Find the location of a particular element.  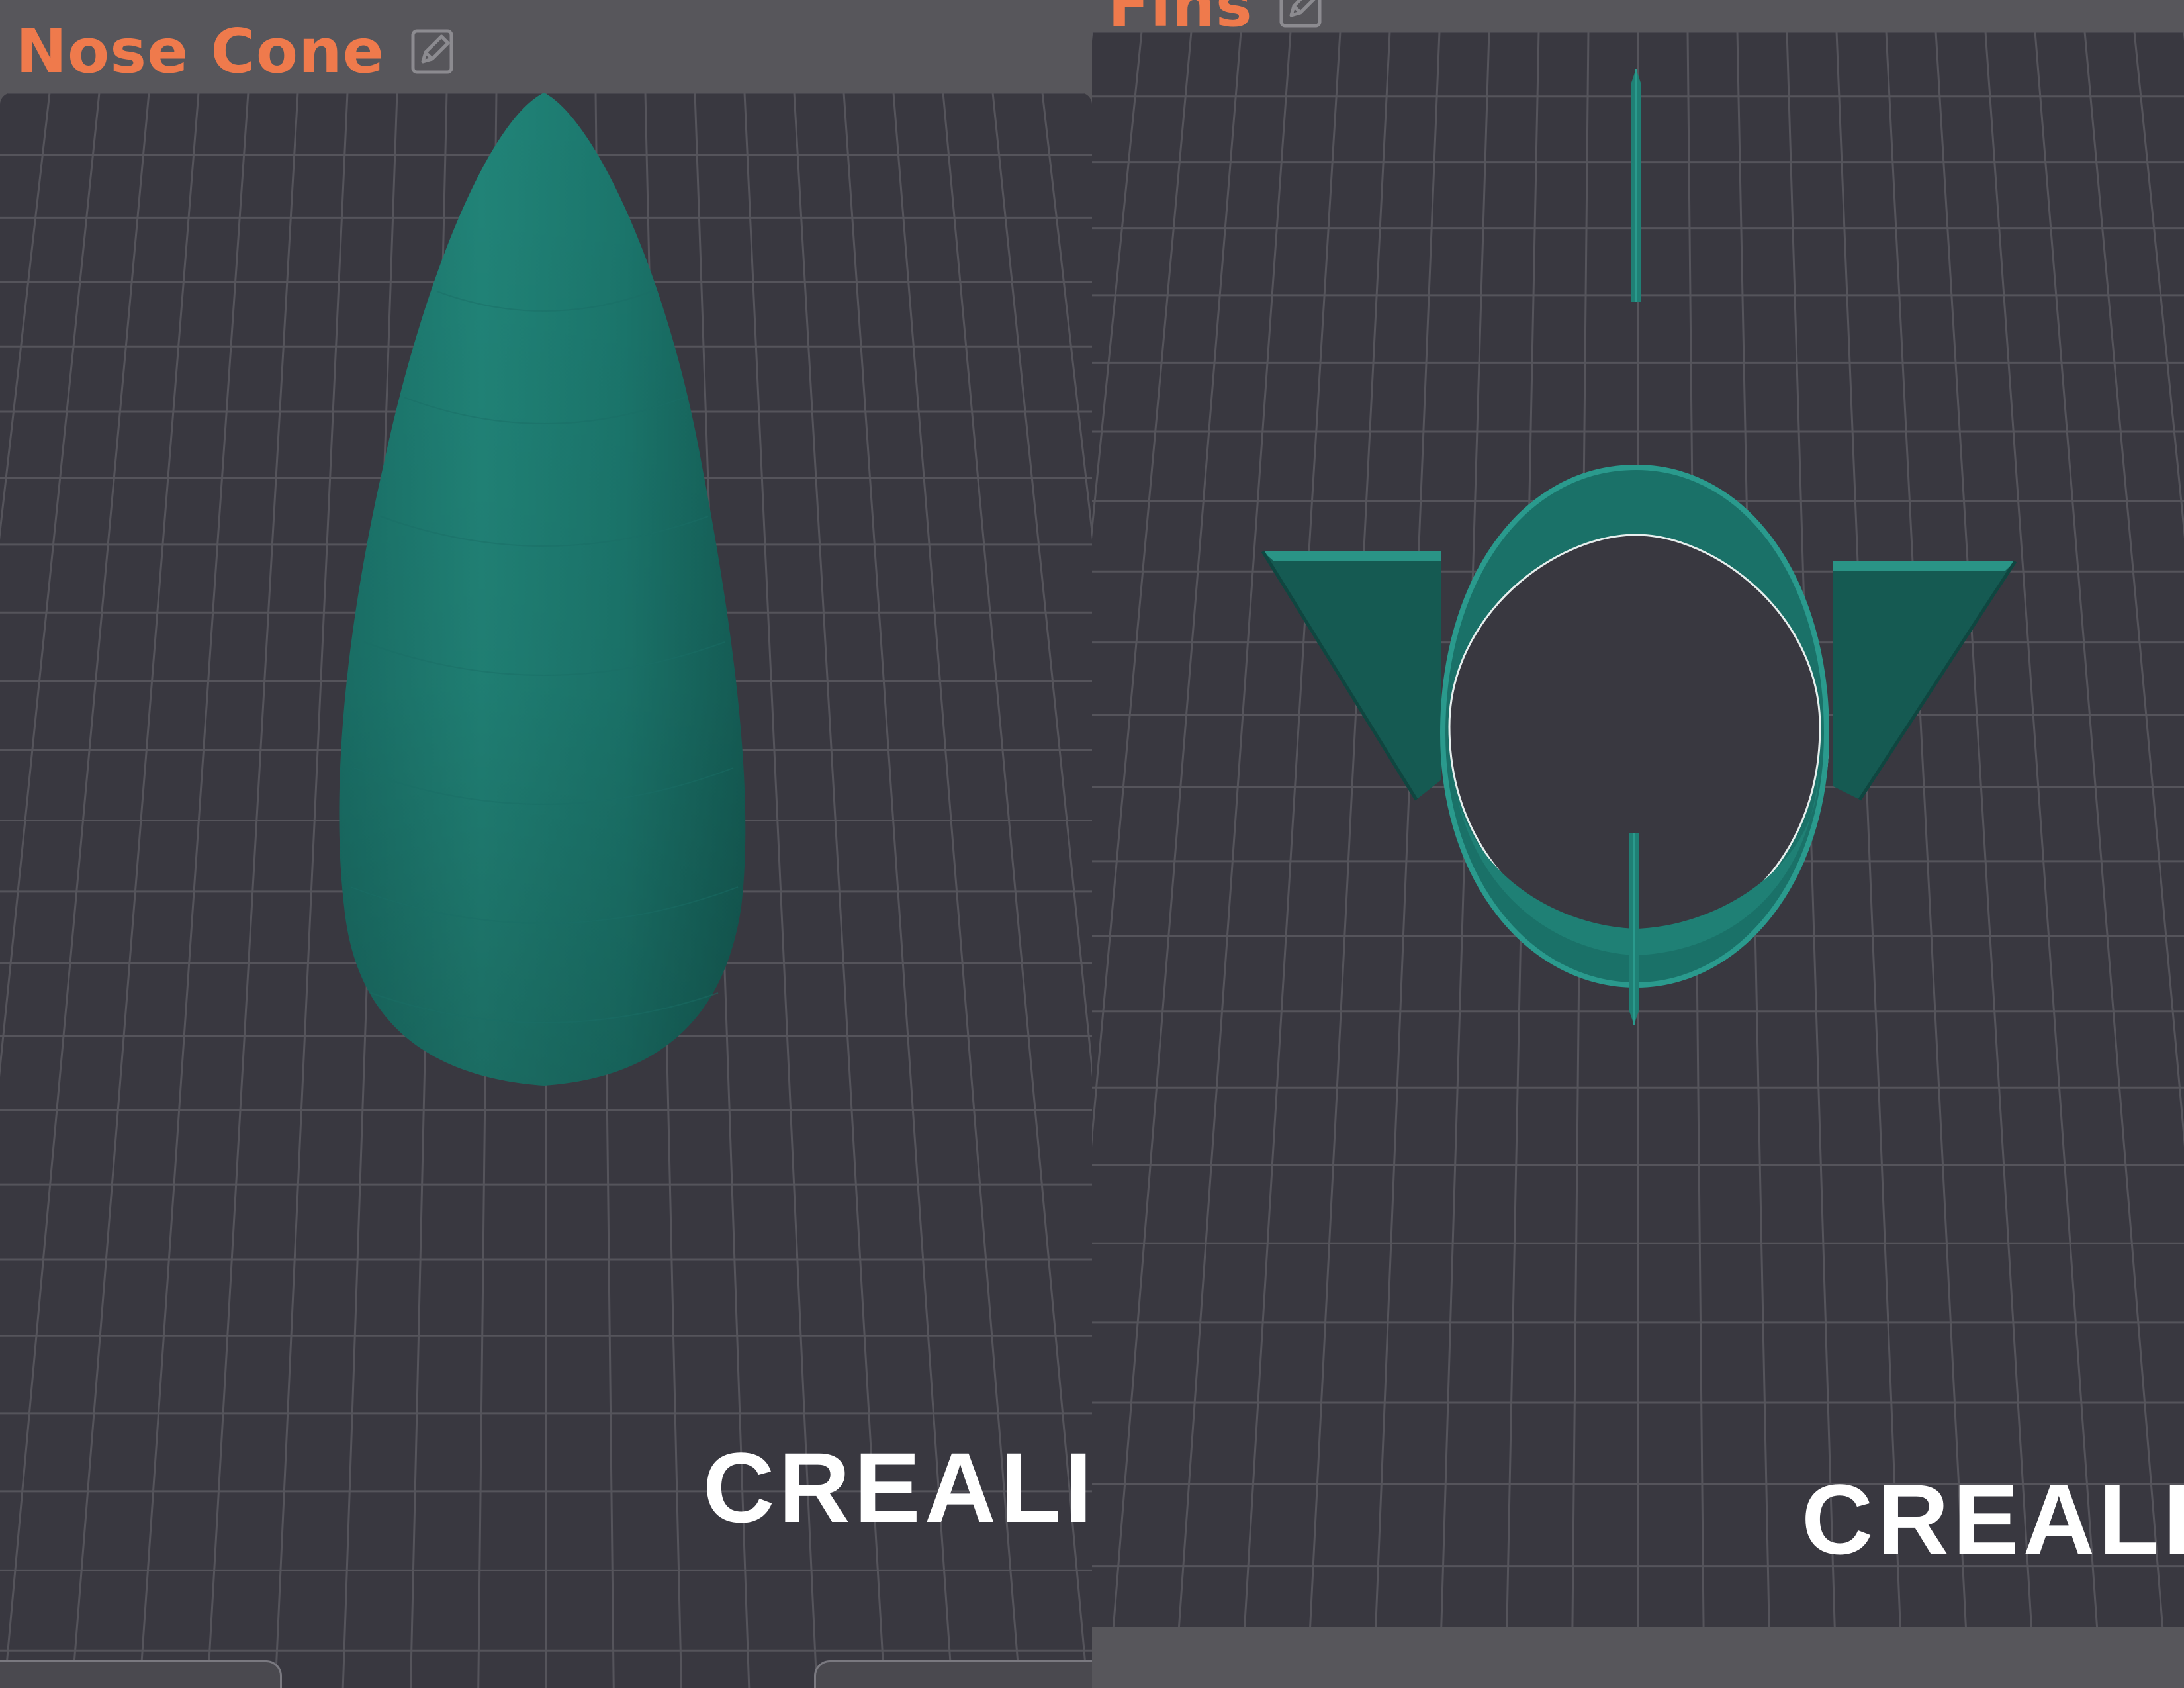

model-title: Fins is located at coordinates (1180, 20).